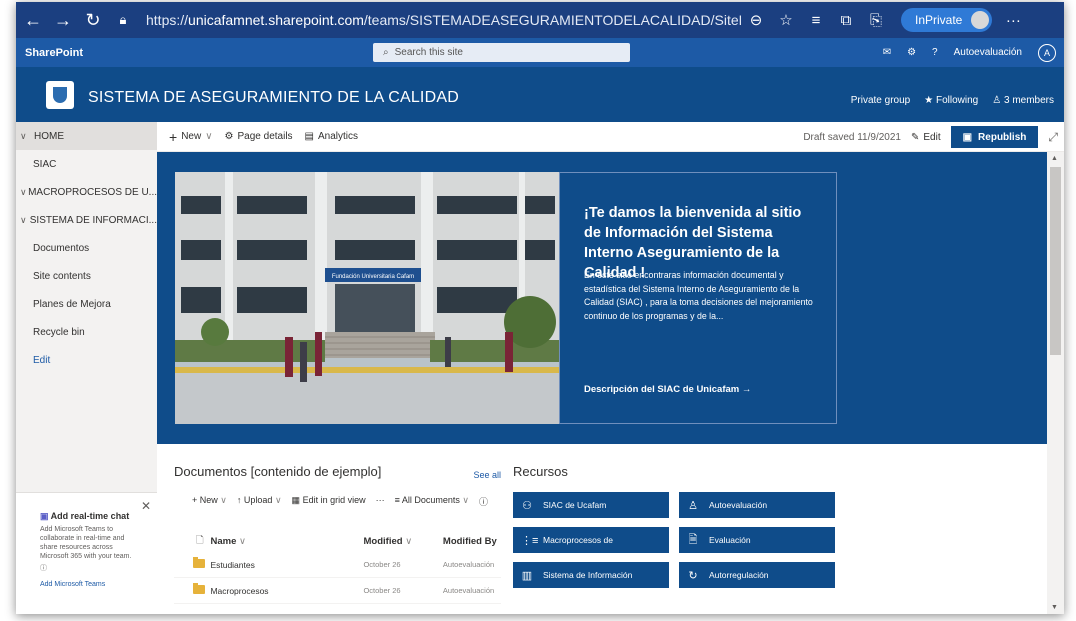  Describe the element at coordinates (756, 20) in the screenshot. I see `zoom-icon: ⊖` at that location.